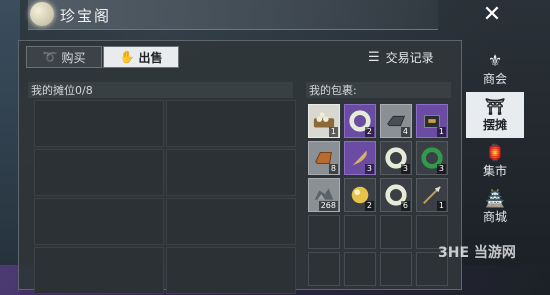  What do you see at coordinates (50, 57) in the screenshot?
I see `buy-icon: ➰` at bounding box center [50, 57].